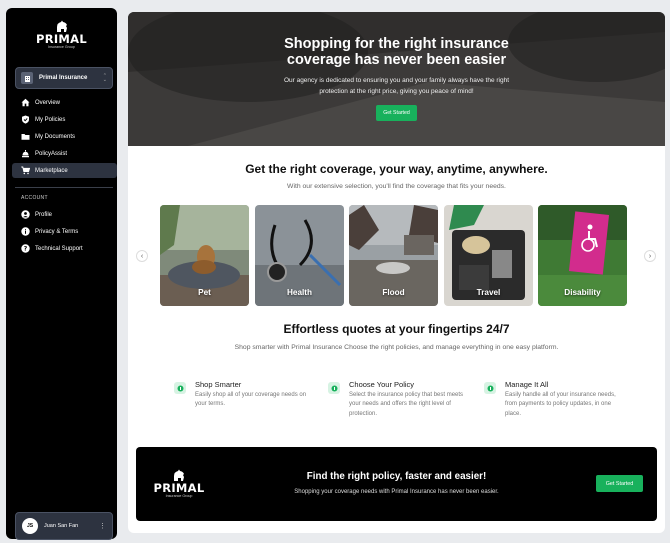 The image size is (670, 543). What do you see at coordinates (51, 153) in the screenshot?
I see `nav-label: PolicyAssist` at bounding box center [51, 153].